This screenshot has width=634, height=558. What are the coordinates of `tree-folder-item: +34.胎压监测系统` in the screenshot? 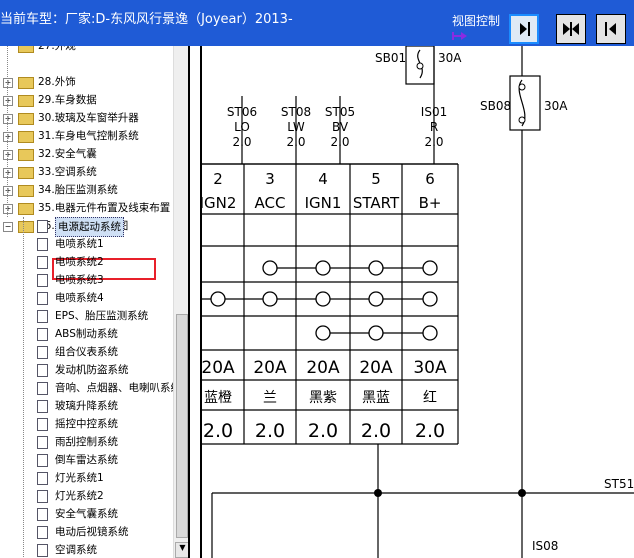 It's located at (87, 190).